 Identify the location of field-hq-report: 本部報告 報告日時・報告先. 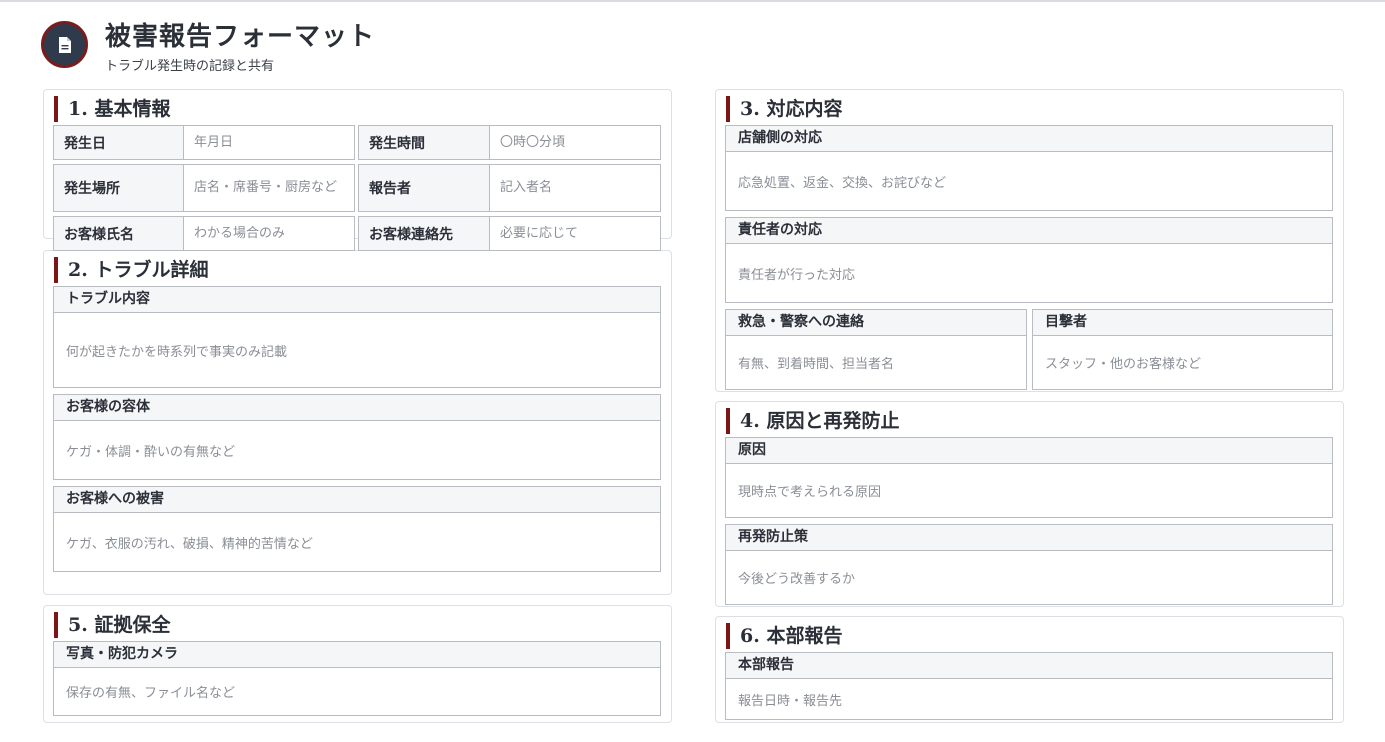
(1029, 686).